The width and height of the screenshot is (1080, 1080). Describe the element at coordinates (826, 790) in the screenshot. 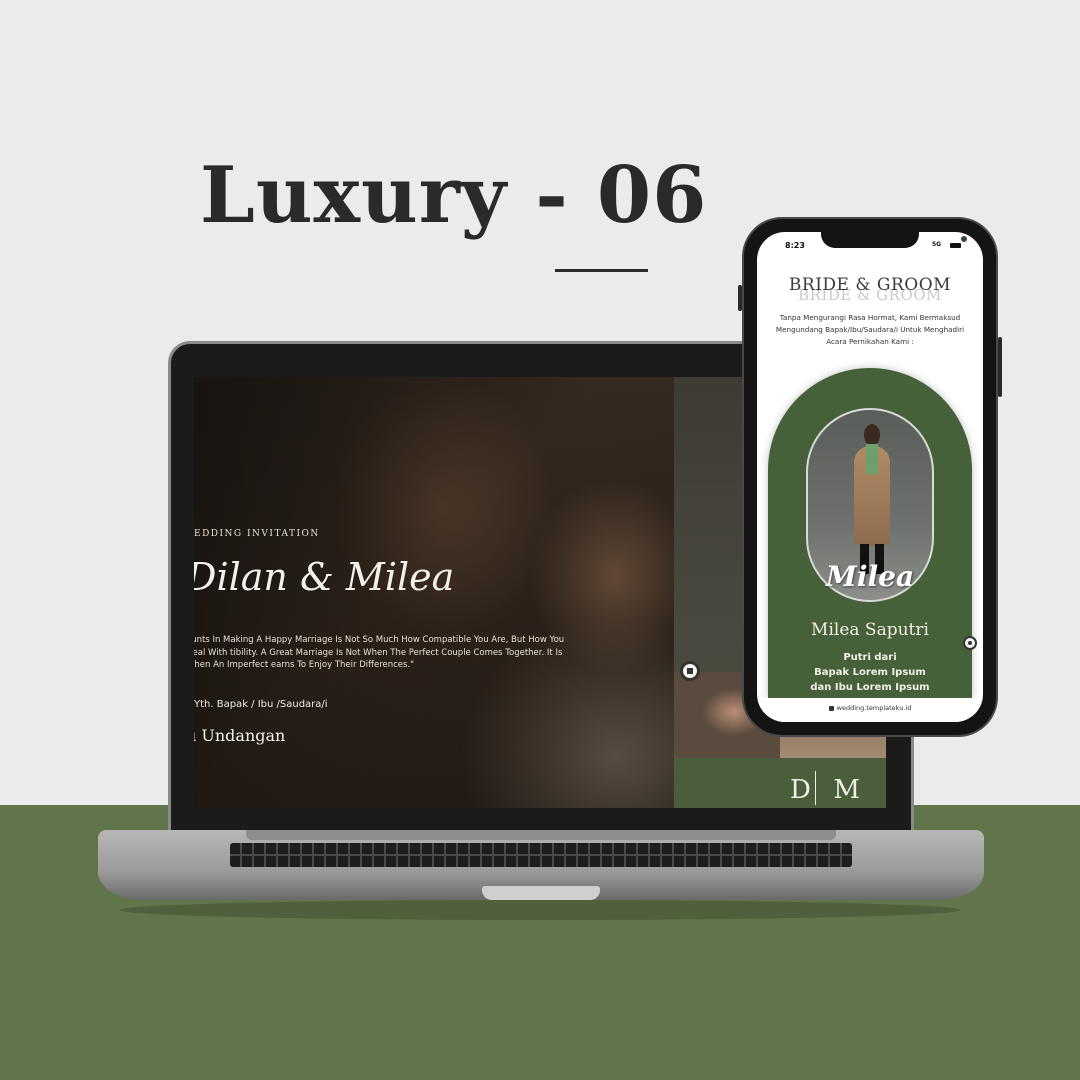

I see `monogram: D M` at that location.